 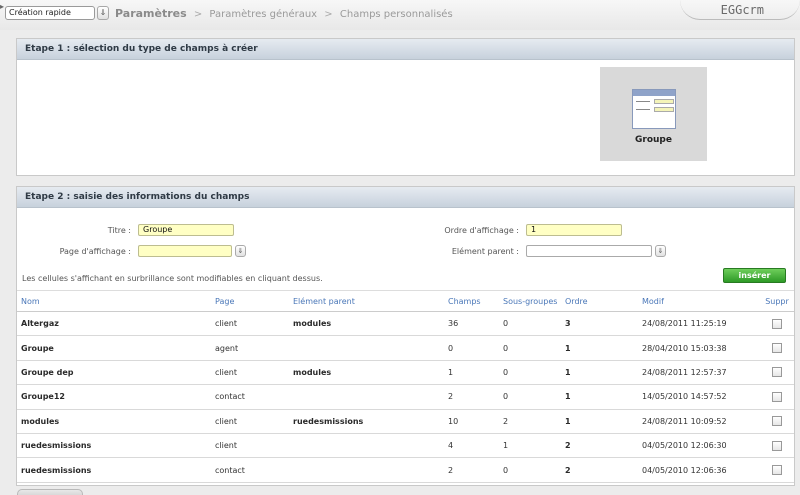 What do you see at coordinates (654, 109) in the screenshot?
I see `group-form-icon` at bounding box center [654, 109].